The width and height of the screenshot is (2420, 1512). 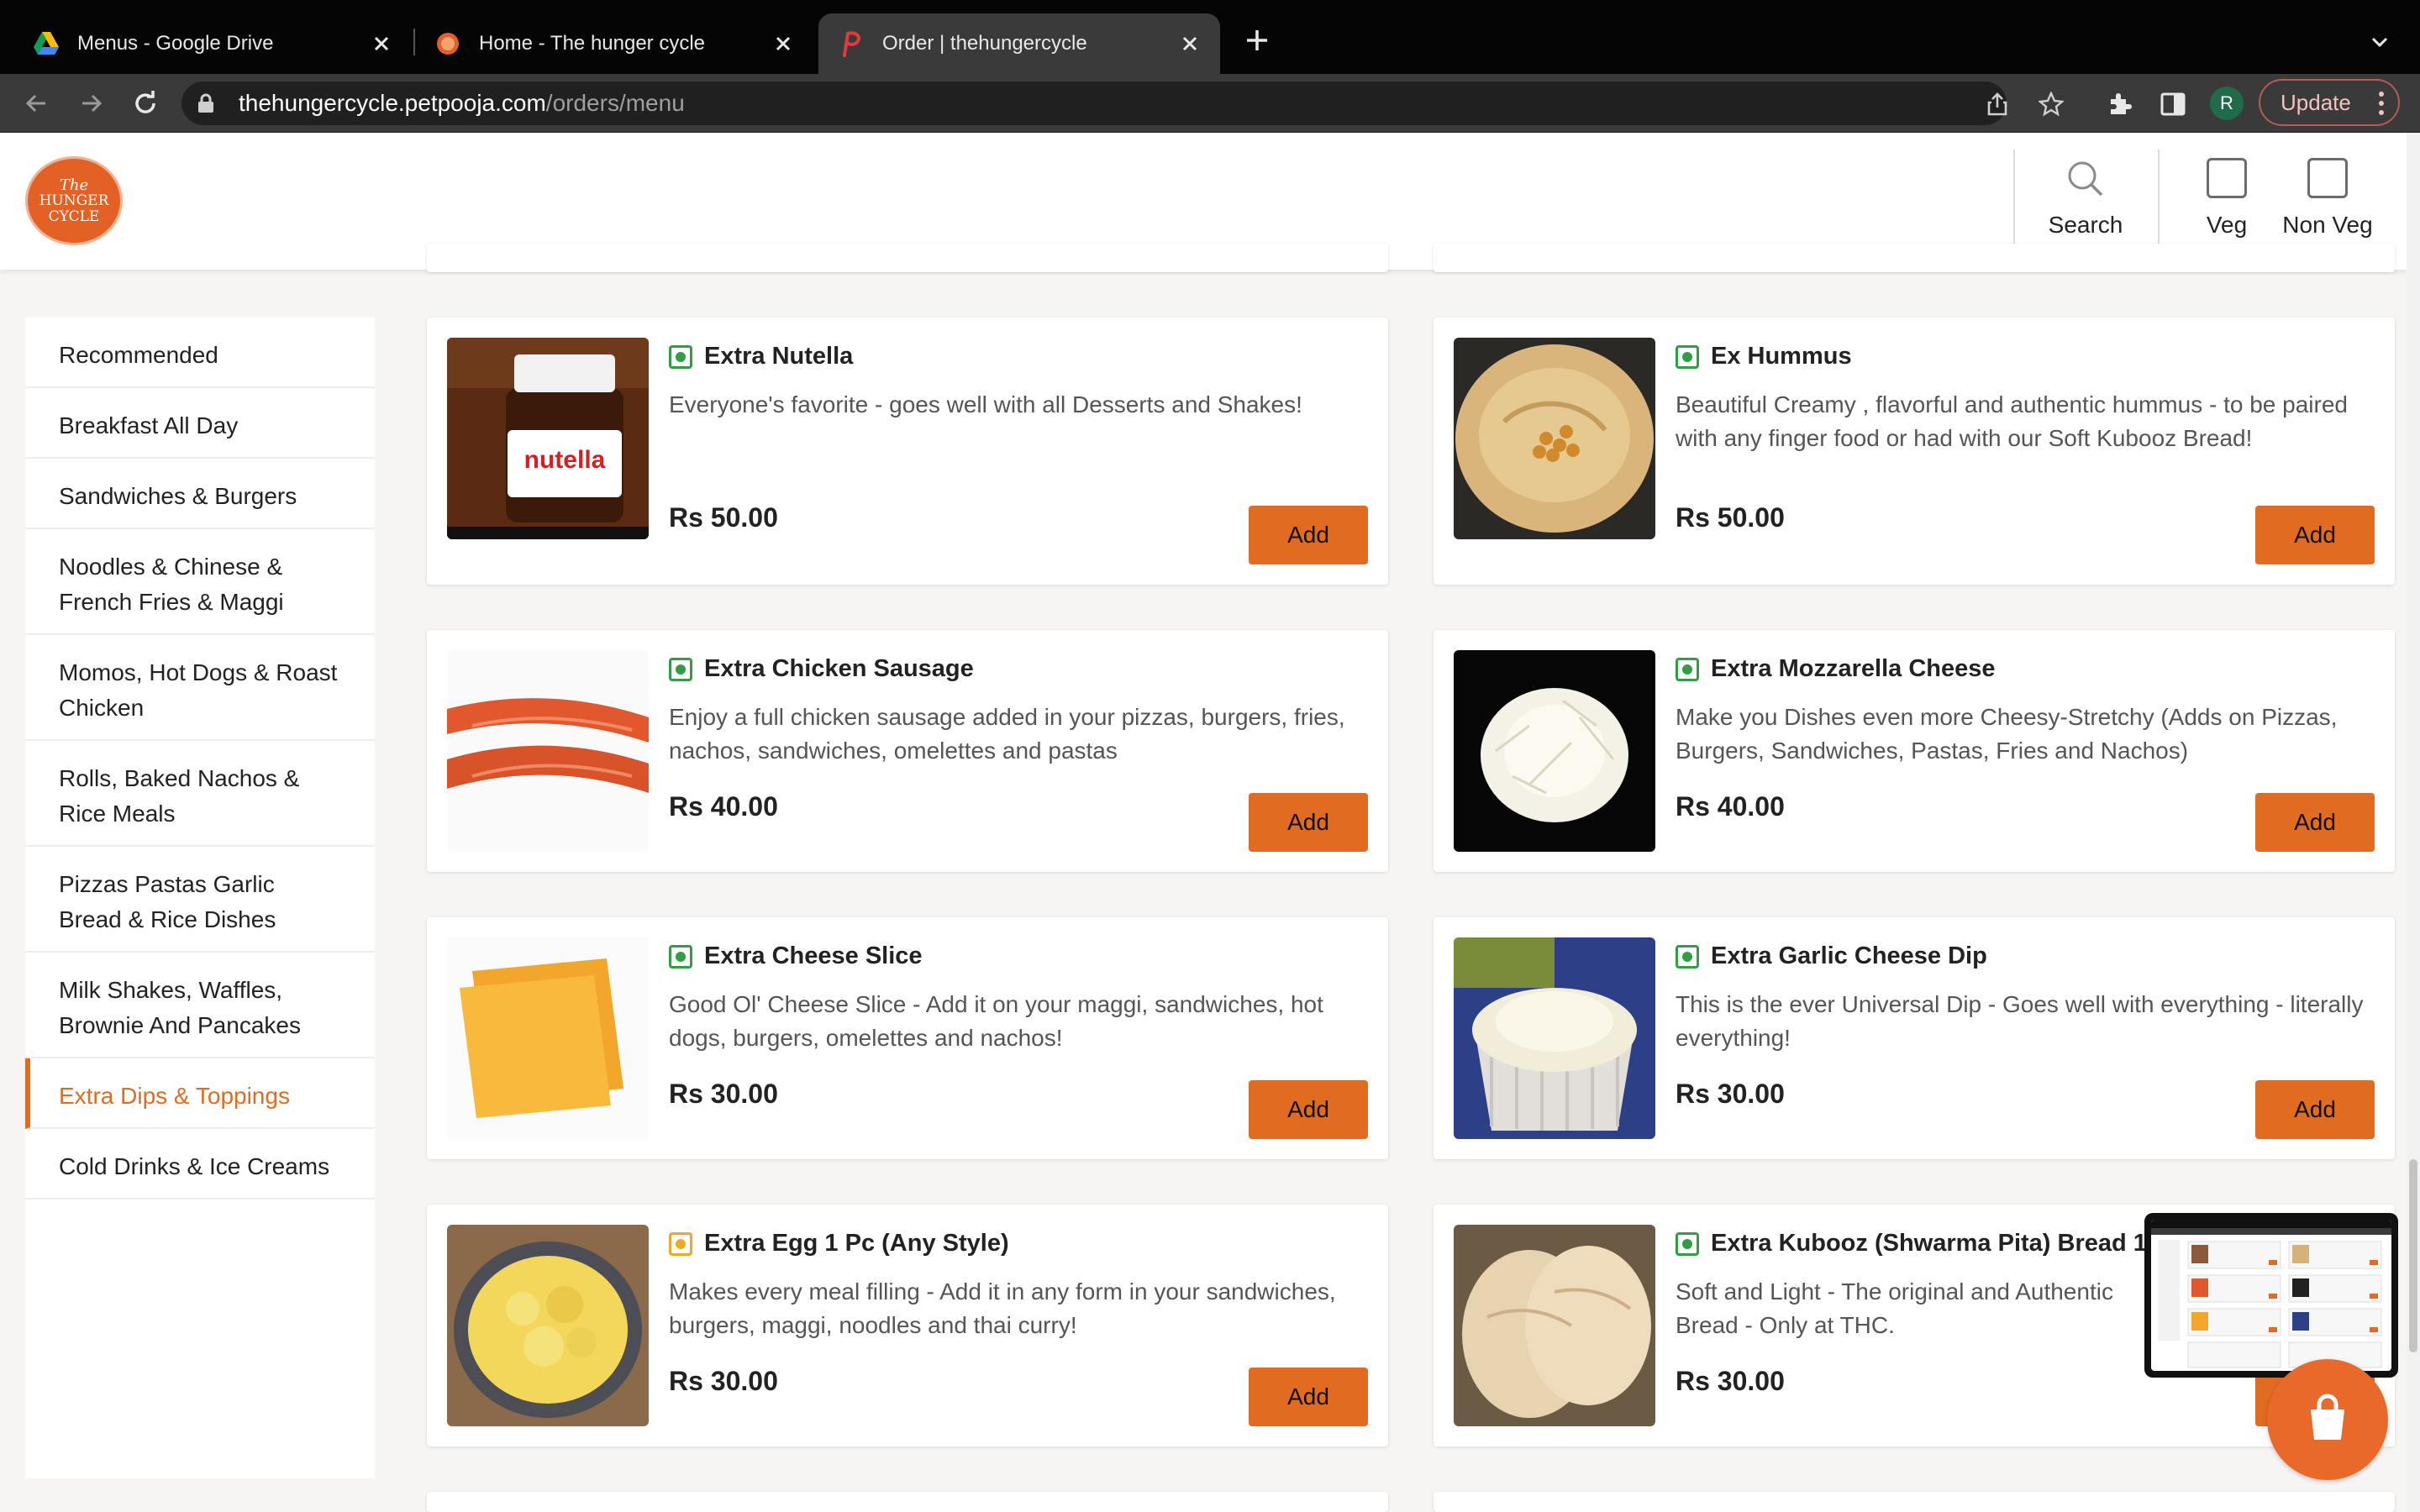 What do you see at coordinates (200, 1093) in the screenshot?
I see `sidebar-item-extra-dips: Extra Dips & Toppings` at bounding box center [200, 1093].